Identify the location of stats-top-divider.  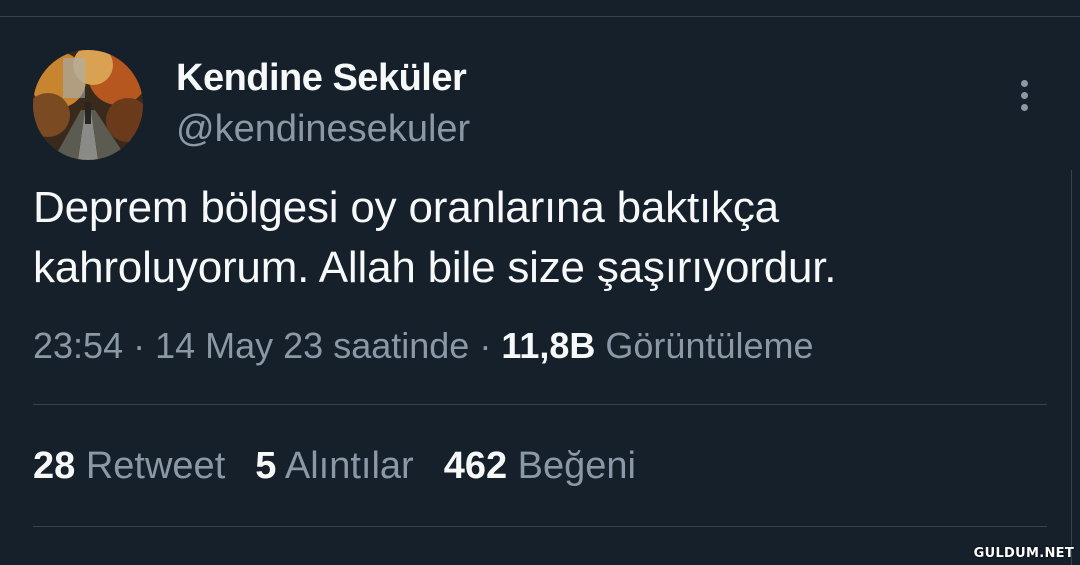
(540, 404).